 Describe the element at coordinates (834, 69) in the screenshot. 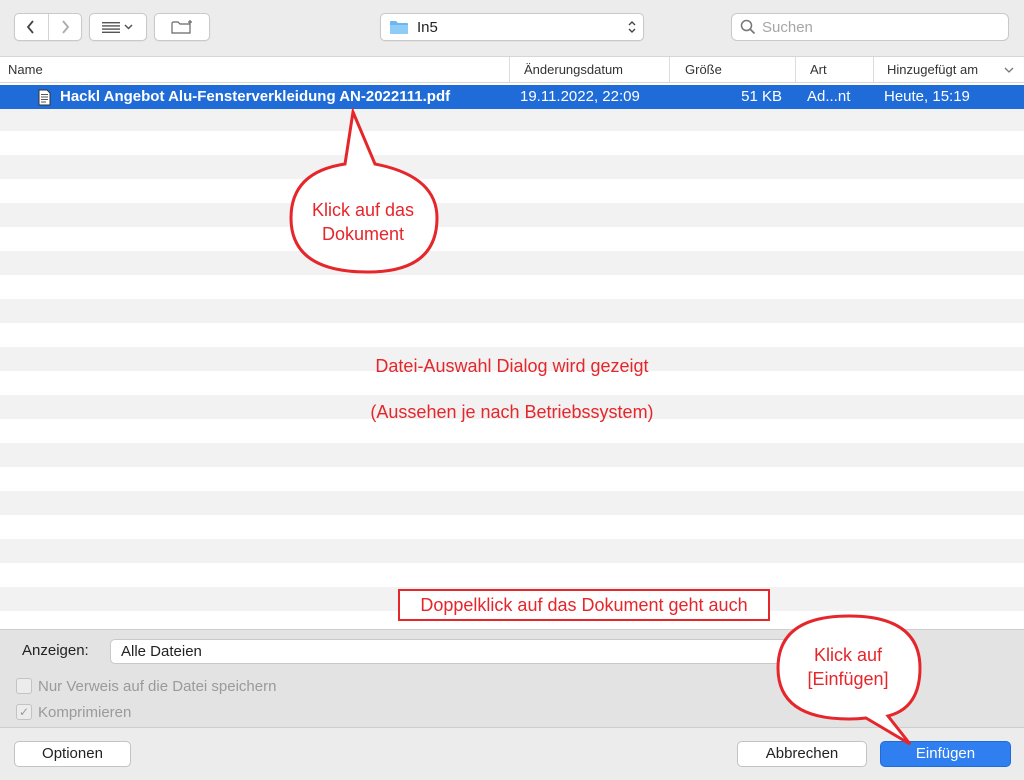

I see `column-kind: Art` at that location.